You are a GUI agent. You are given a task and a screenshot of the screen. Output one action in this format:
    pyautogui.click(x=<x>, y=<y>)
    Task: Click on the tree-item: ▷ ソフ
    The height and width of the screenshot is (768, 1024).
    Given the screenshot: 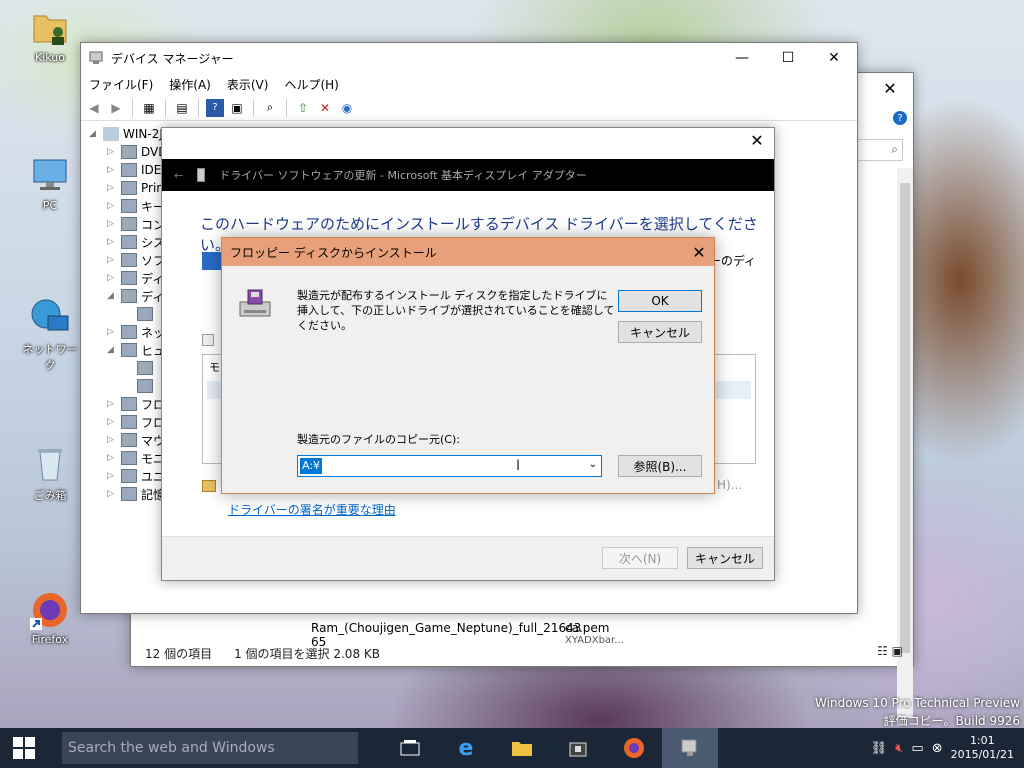 What is the action you would take?
    pyautogui.click(x=137, y=260)
    